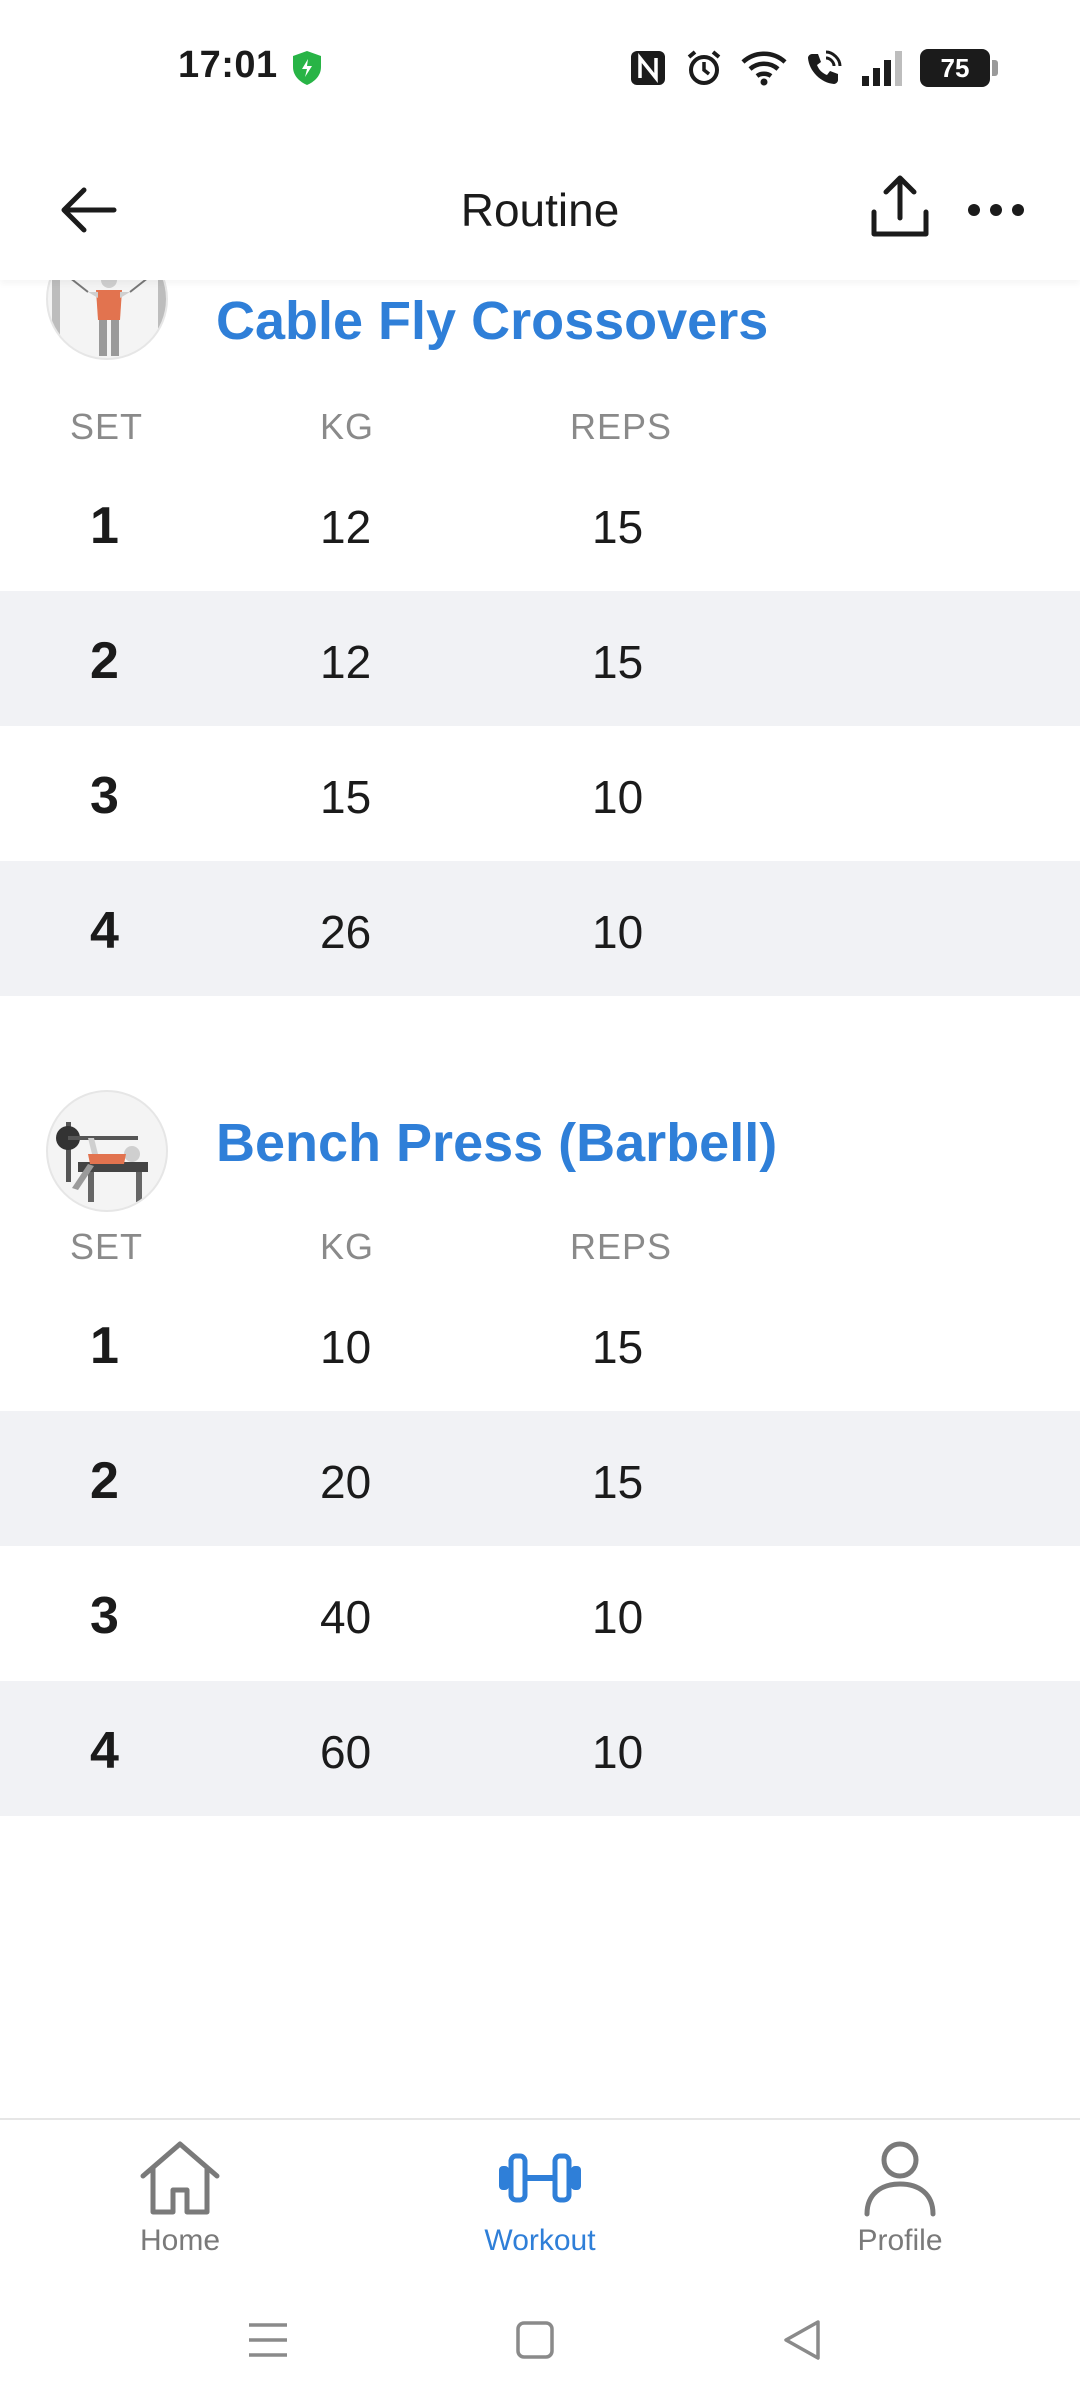  I want to click on exercise-header: Cable Fly Crossovers, so click(540, 309).